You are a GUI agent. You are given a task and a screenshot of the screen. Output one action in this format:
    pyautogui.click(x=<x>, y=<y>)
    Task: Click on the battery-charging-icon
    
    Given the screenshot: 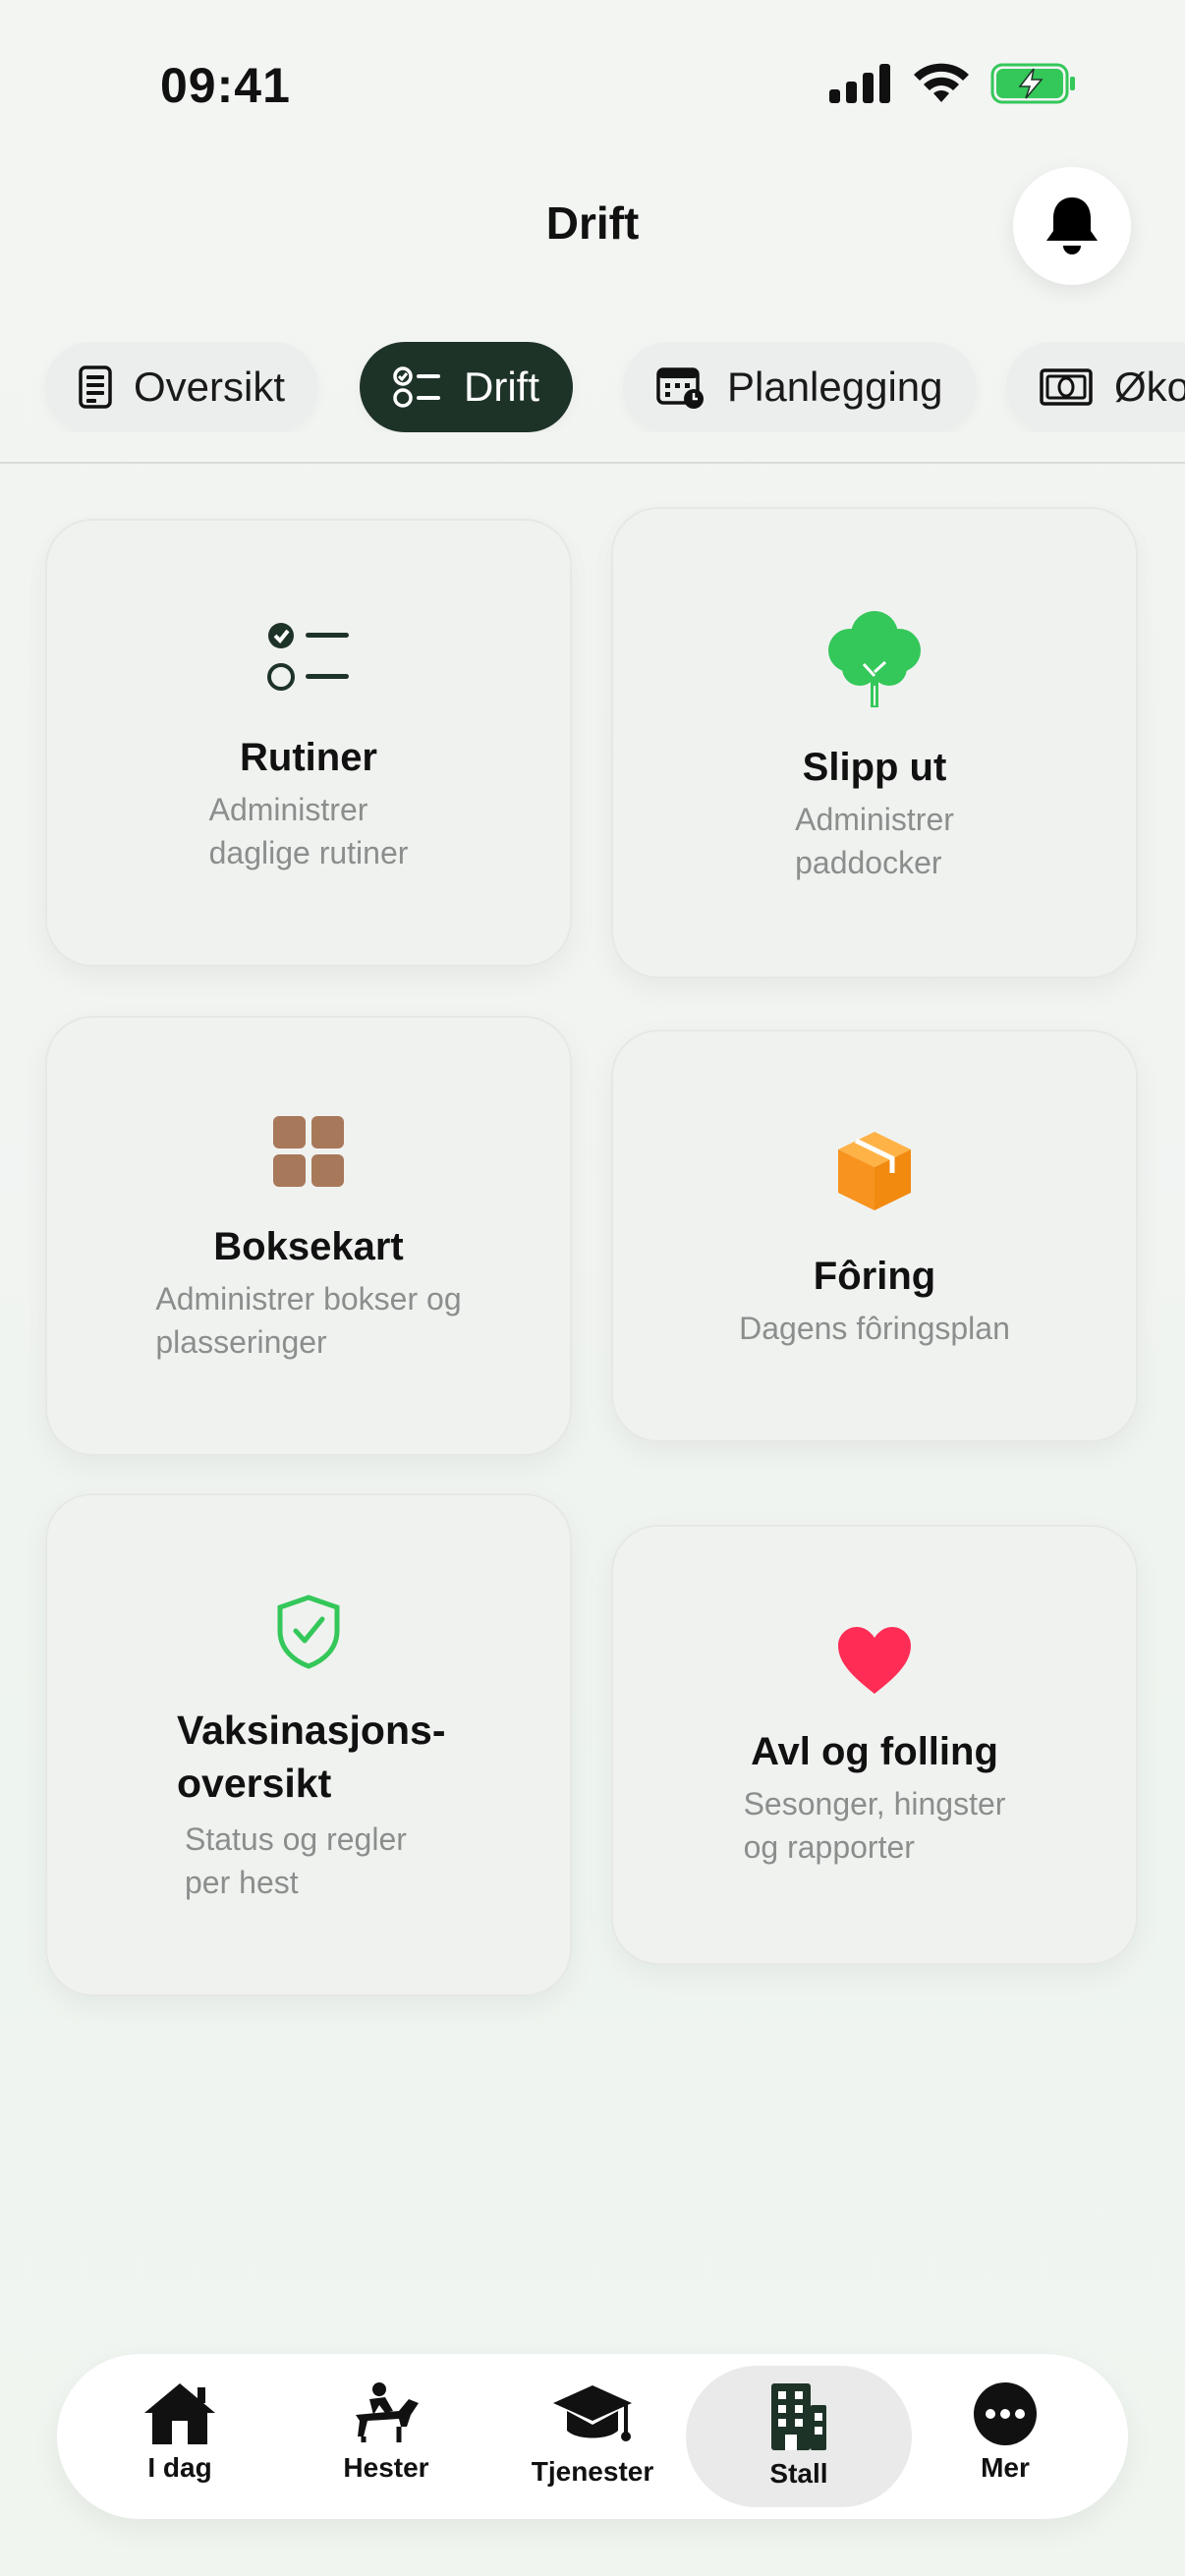 What is the action you would take?
    pyautogui.click(x=1033, y=83)
    